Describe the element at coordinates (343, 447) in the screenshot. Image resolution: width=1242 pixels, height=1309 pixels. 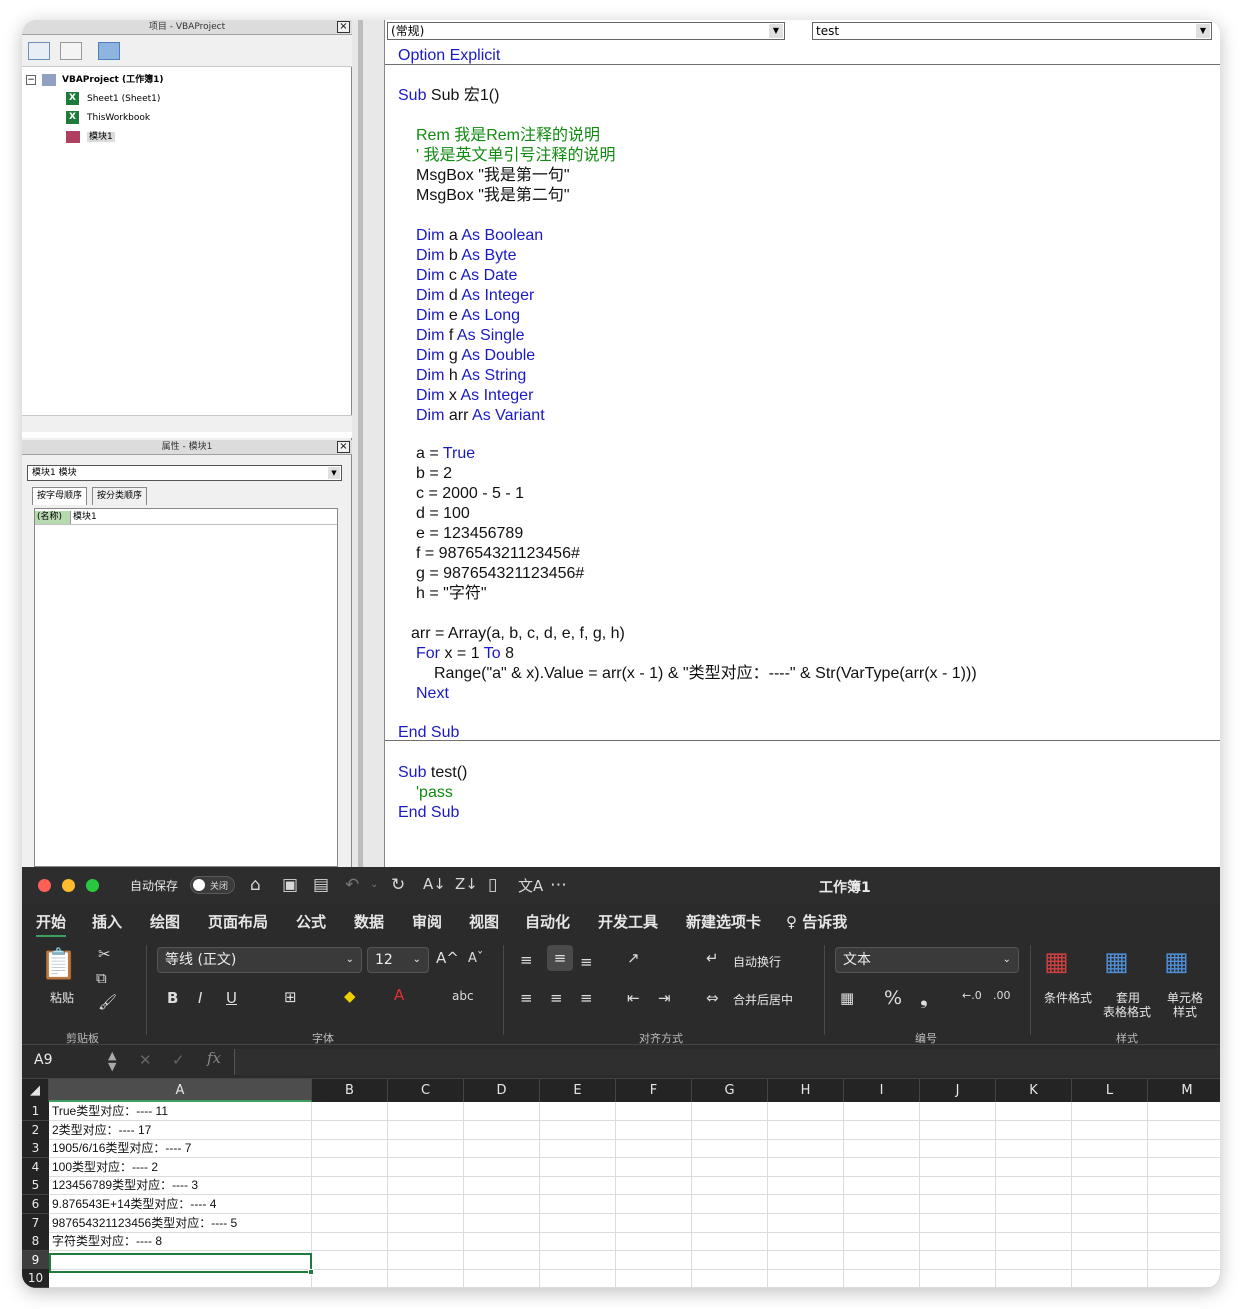
I see `close-icon: ×` at that location.